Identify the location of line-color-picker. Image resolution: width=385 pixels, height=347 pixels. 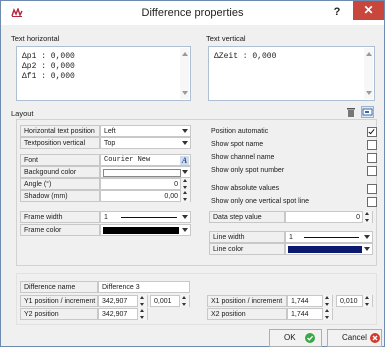
(329, 249).